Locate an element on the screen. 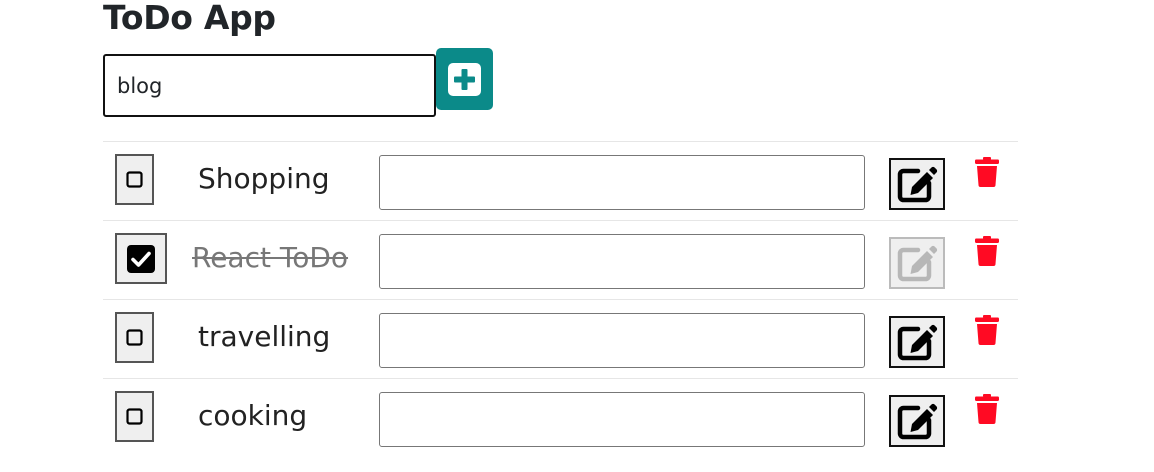 The image size is (1154, 472). plus-square-icon is located at coordinates (464, 79).